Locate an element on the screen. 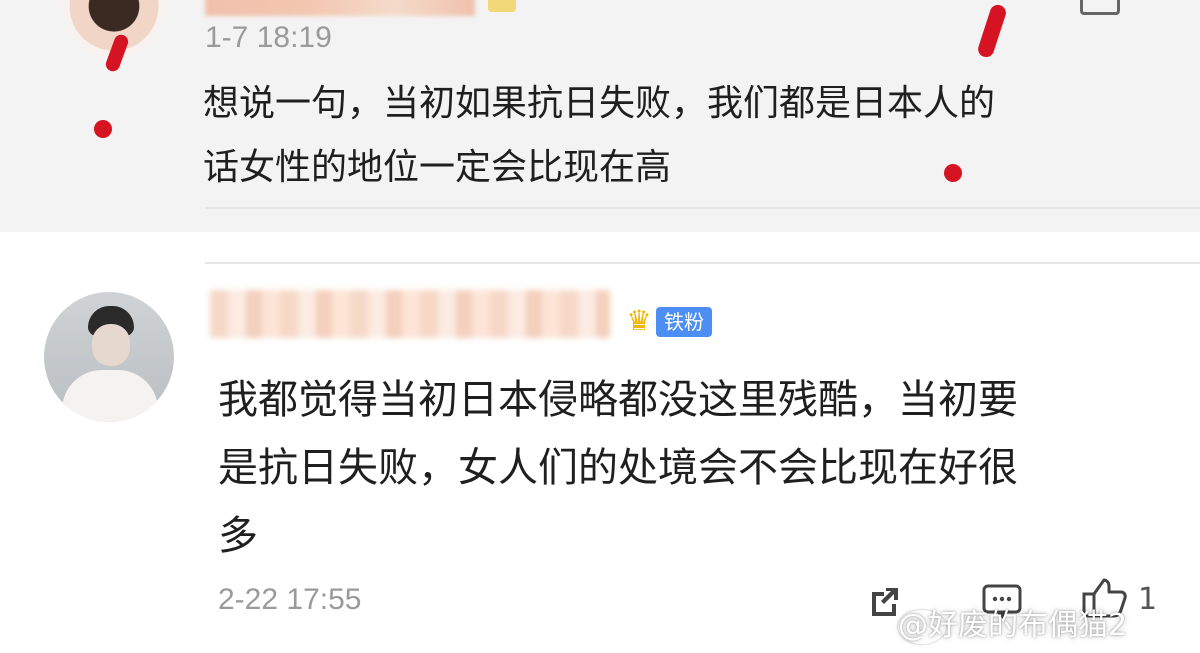  avatar is located at coordinates (109, 357).